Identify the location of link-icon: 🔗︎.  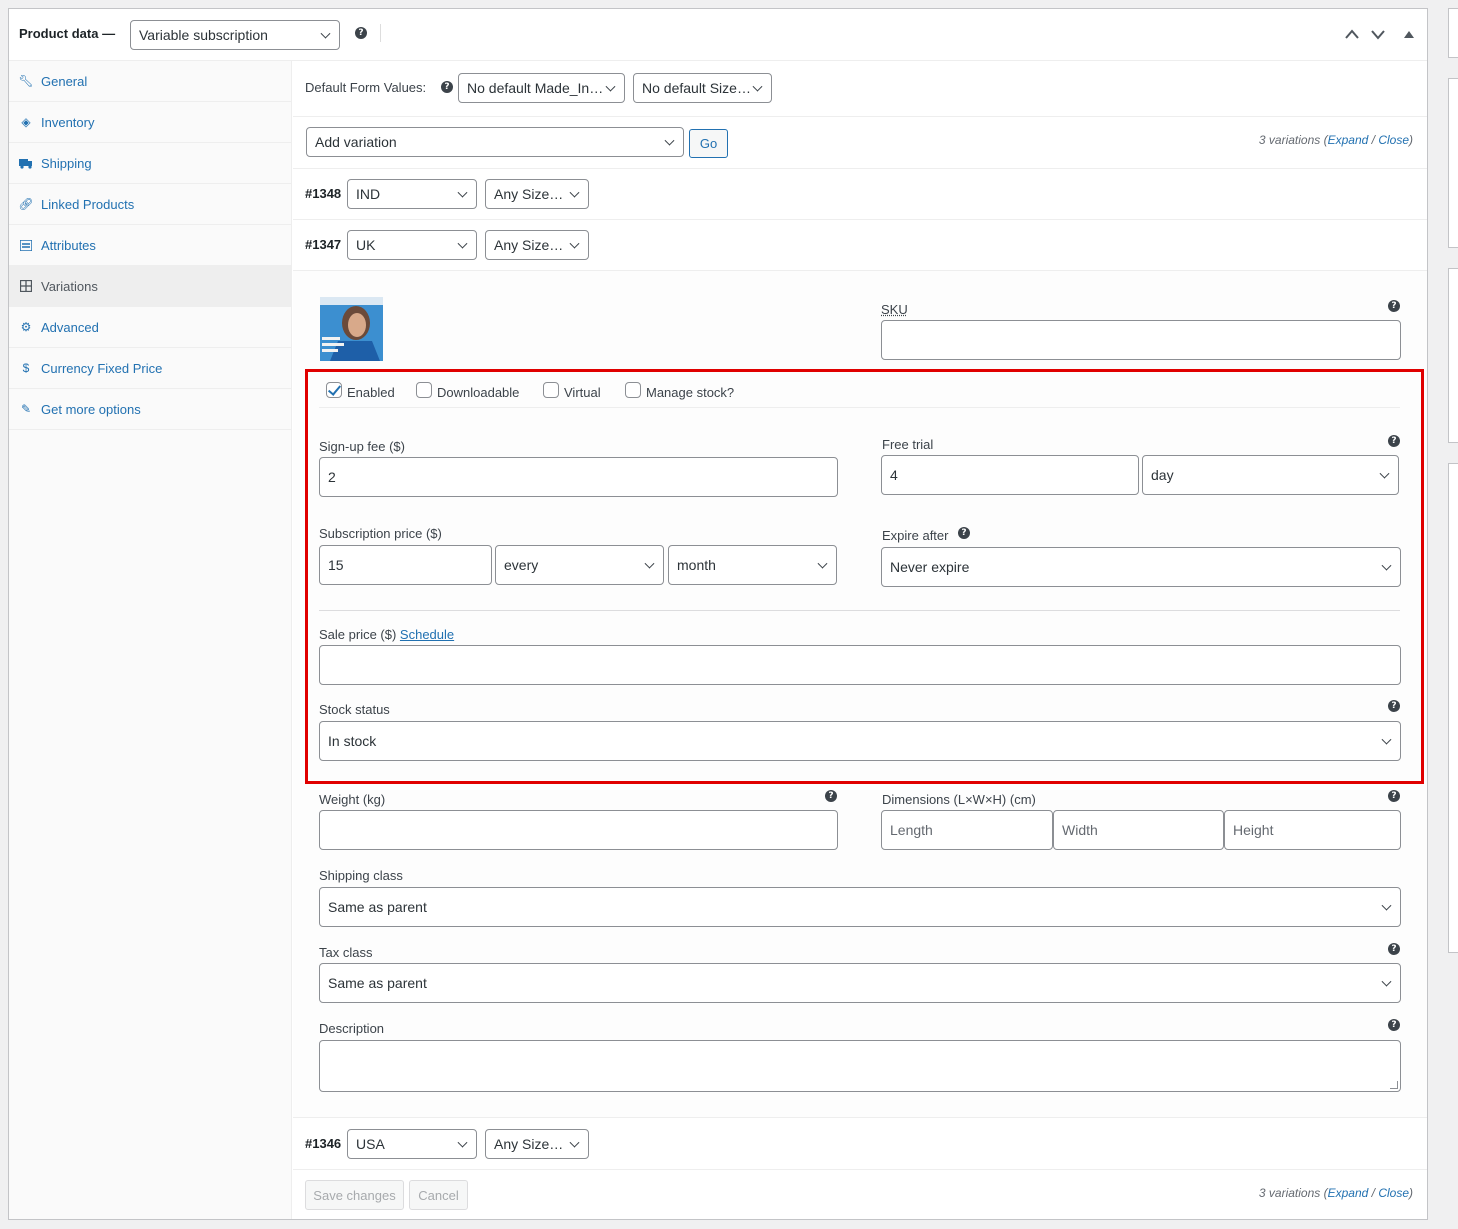
(26, 204).